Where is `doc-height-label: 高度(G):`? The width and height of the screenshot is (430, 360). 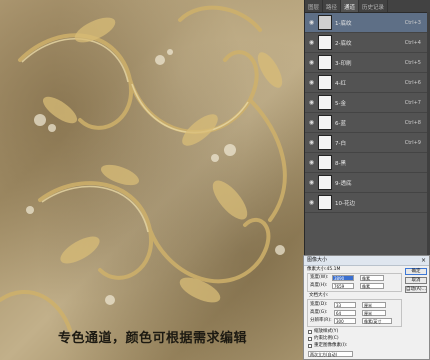
doc-height-label: 高度(G): is located at coordinates (319, 312).